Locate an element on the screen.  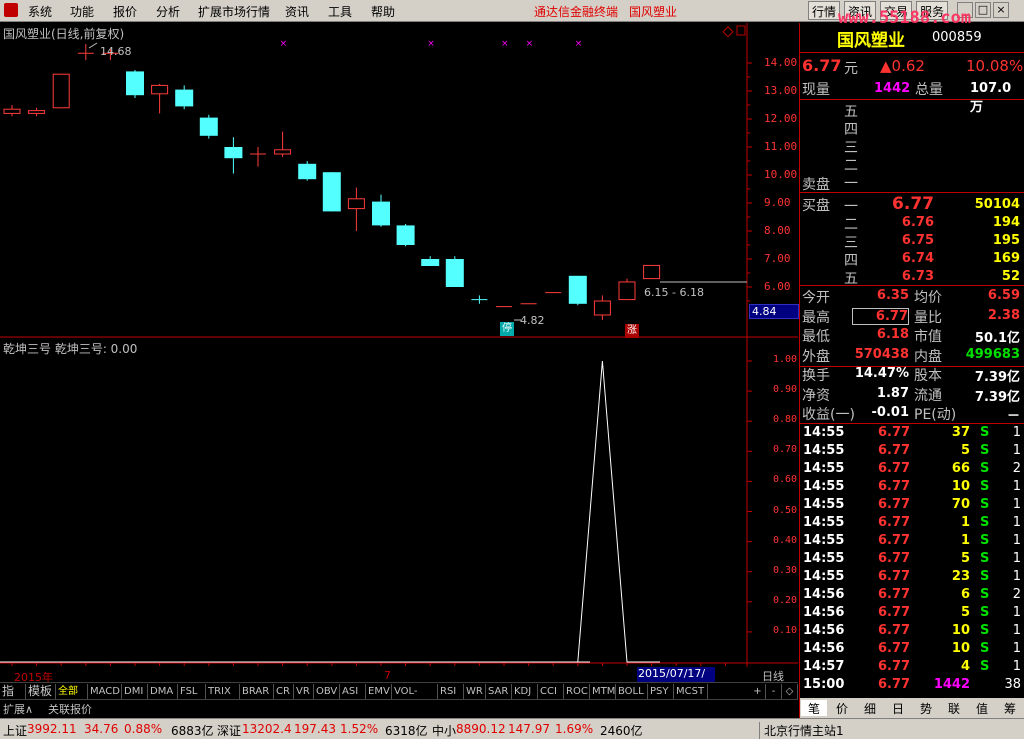
indicator-tab: ASI is located at coordinates (353, 691).